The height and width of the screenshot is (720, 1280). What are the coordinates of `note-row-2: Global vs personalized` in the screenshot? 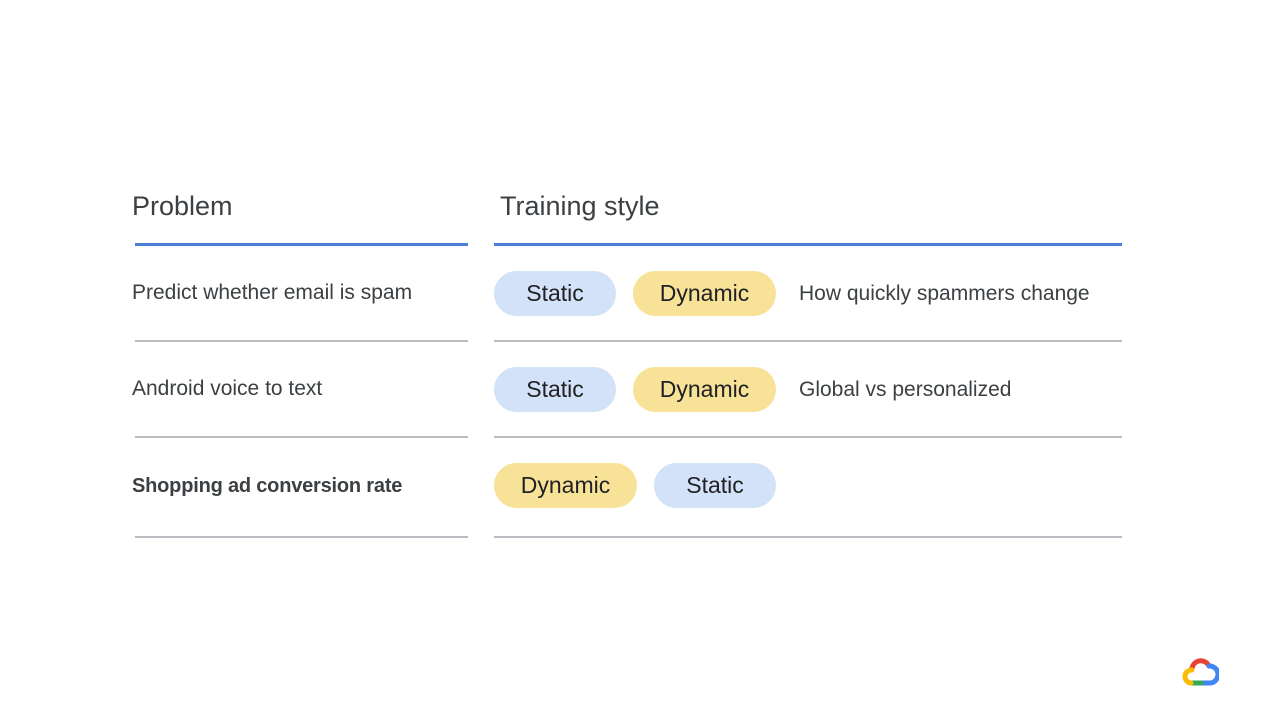 It's located at (905, 389).